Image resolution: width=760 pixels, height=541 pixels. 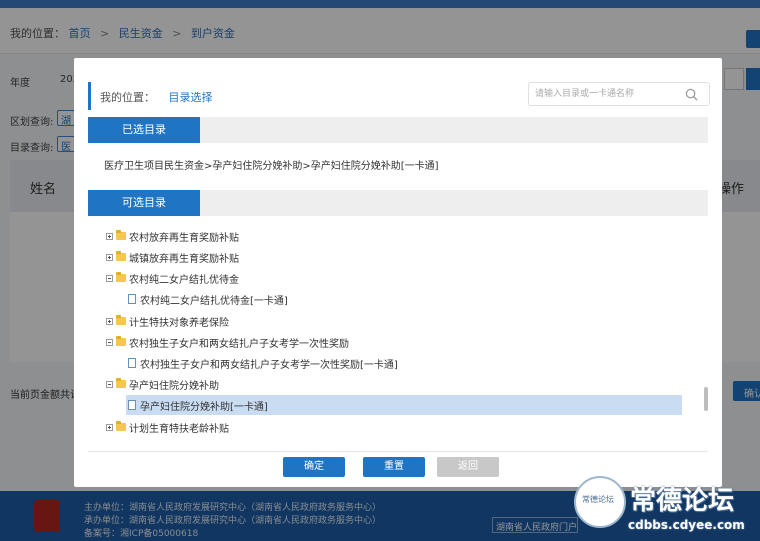 I want to click on selected-tab: 已选目录, so click(x=144, y=130).